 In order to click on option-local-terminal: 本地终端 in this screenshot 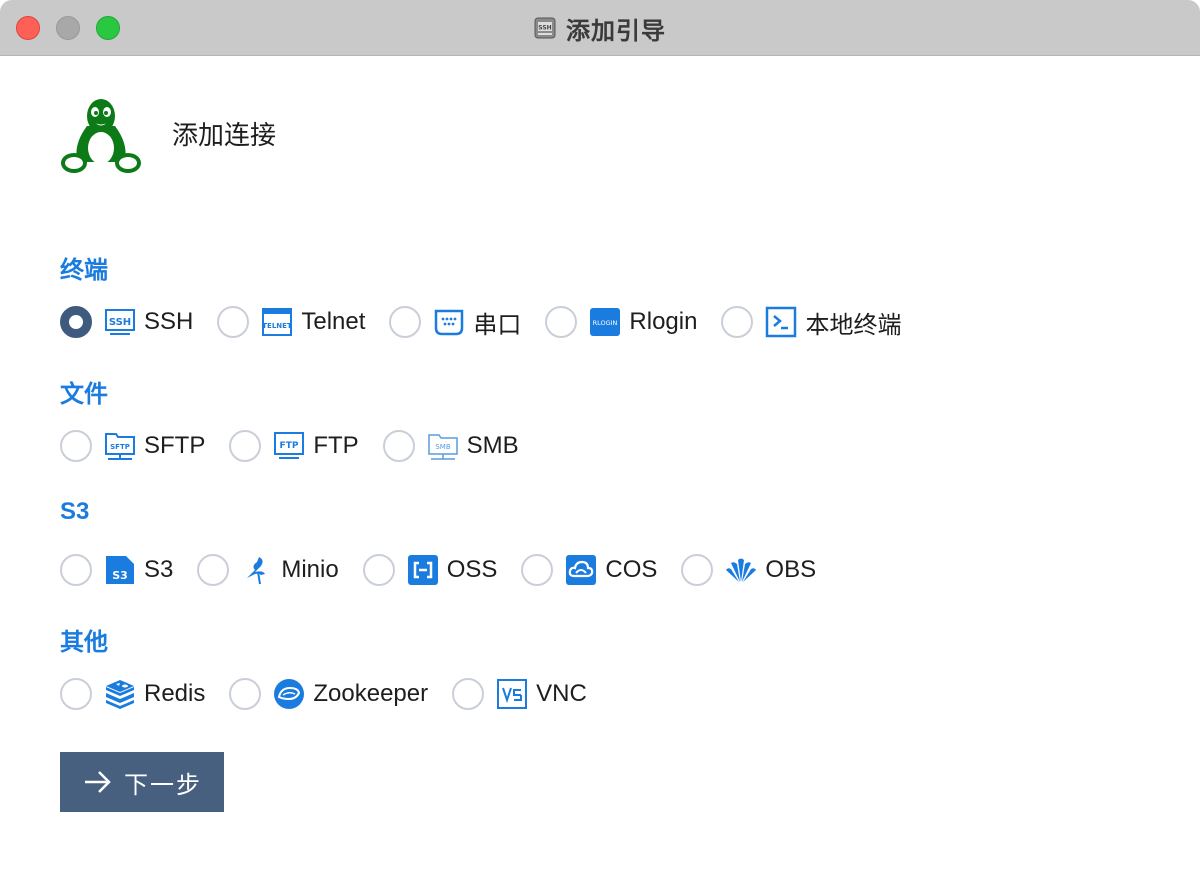, I will do `click(811, 322)`.